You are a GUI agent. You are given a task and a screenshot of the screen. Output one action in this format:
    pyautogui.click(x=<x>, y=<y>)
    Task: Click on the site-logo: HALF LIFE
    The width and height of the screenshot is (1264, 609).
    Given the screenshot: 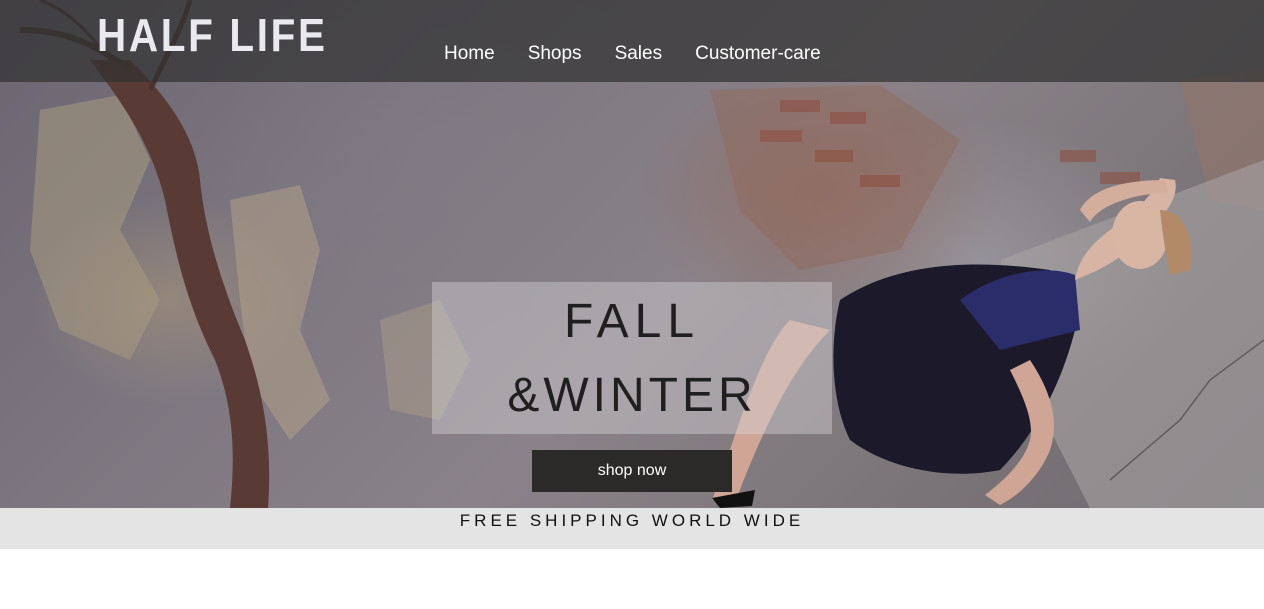 What is the action you would take?
    pyautogui.click(x=212, y=35)
    